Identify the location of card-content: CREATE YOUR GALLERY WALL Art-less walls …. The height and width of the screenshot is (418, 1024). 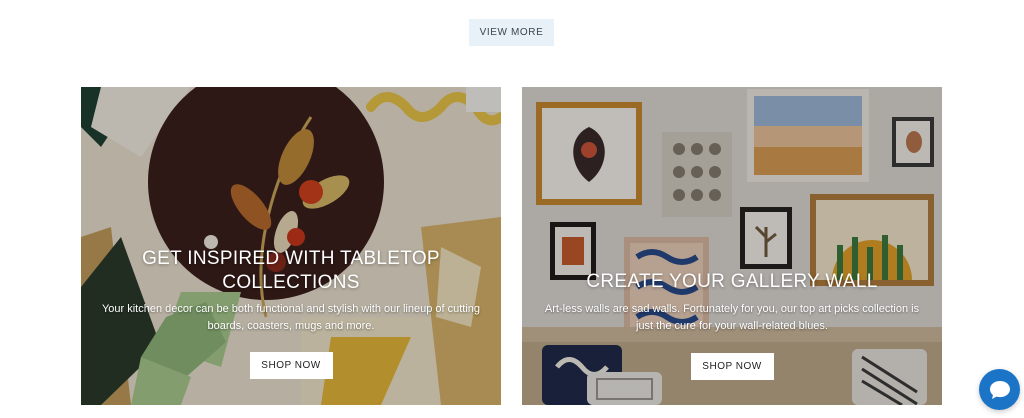
(732, 325).